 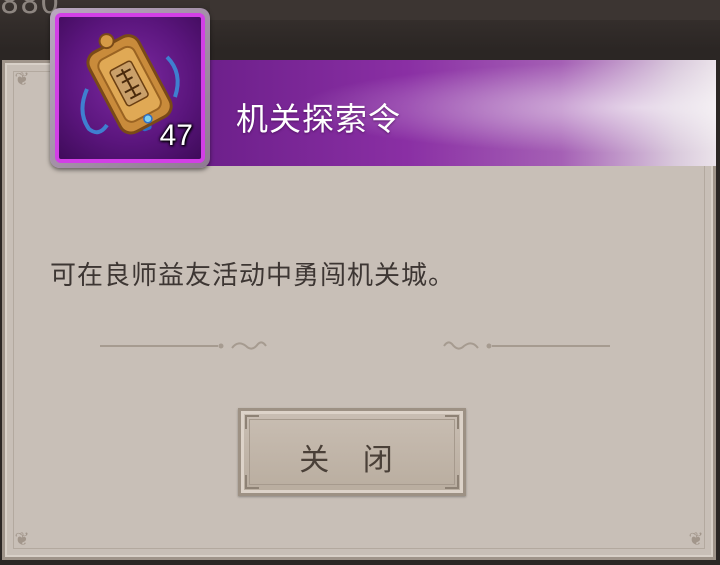 What do you see at coordinates (355, 345) in the screenshot?
I see `ornamental-divider` at bounding box center [355, 345].